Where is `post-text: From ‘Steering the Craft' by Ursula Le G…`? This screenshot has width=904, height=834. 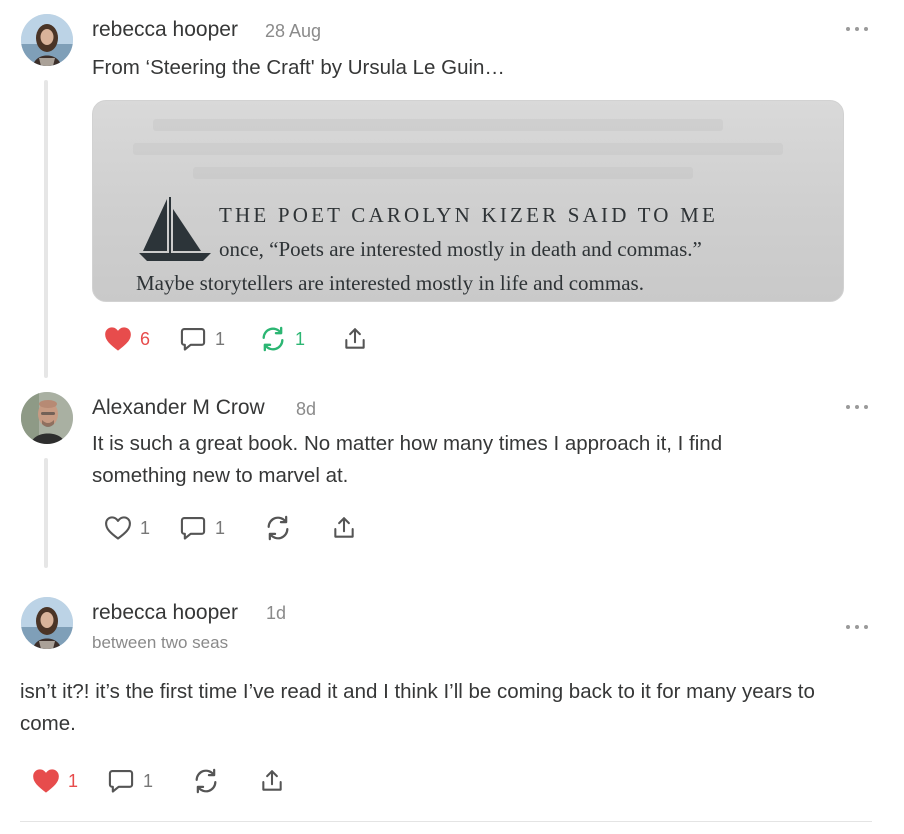 post-text: From ‘Steering the Craft' by Ursula Le G… is located at coordinates (298, 67).